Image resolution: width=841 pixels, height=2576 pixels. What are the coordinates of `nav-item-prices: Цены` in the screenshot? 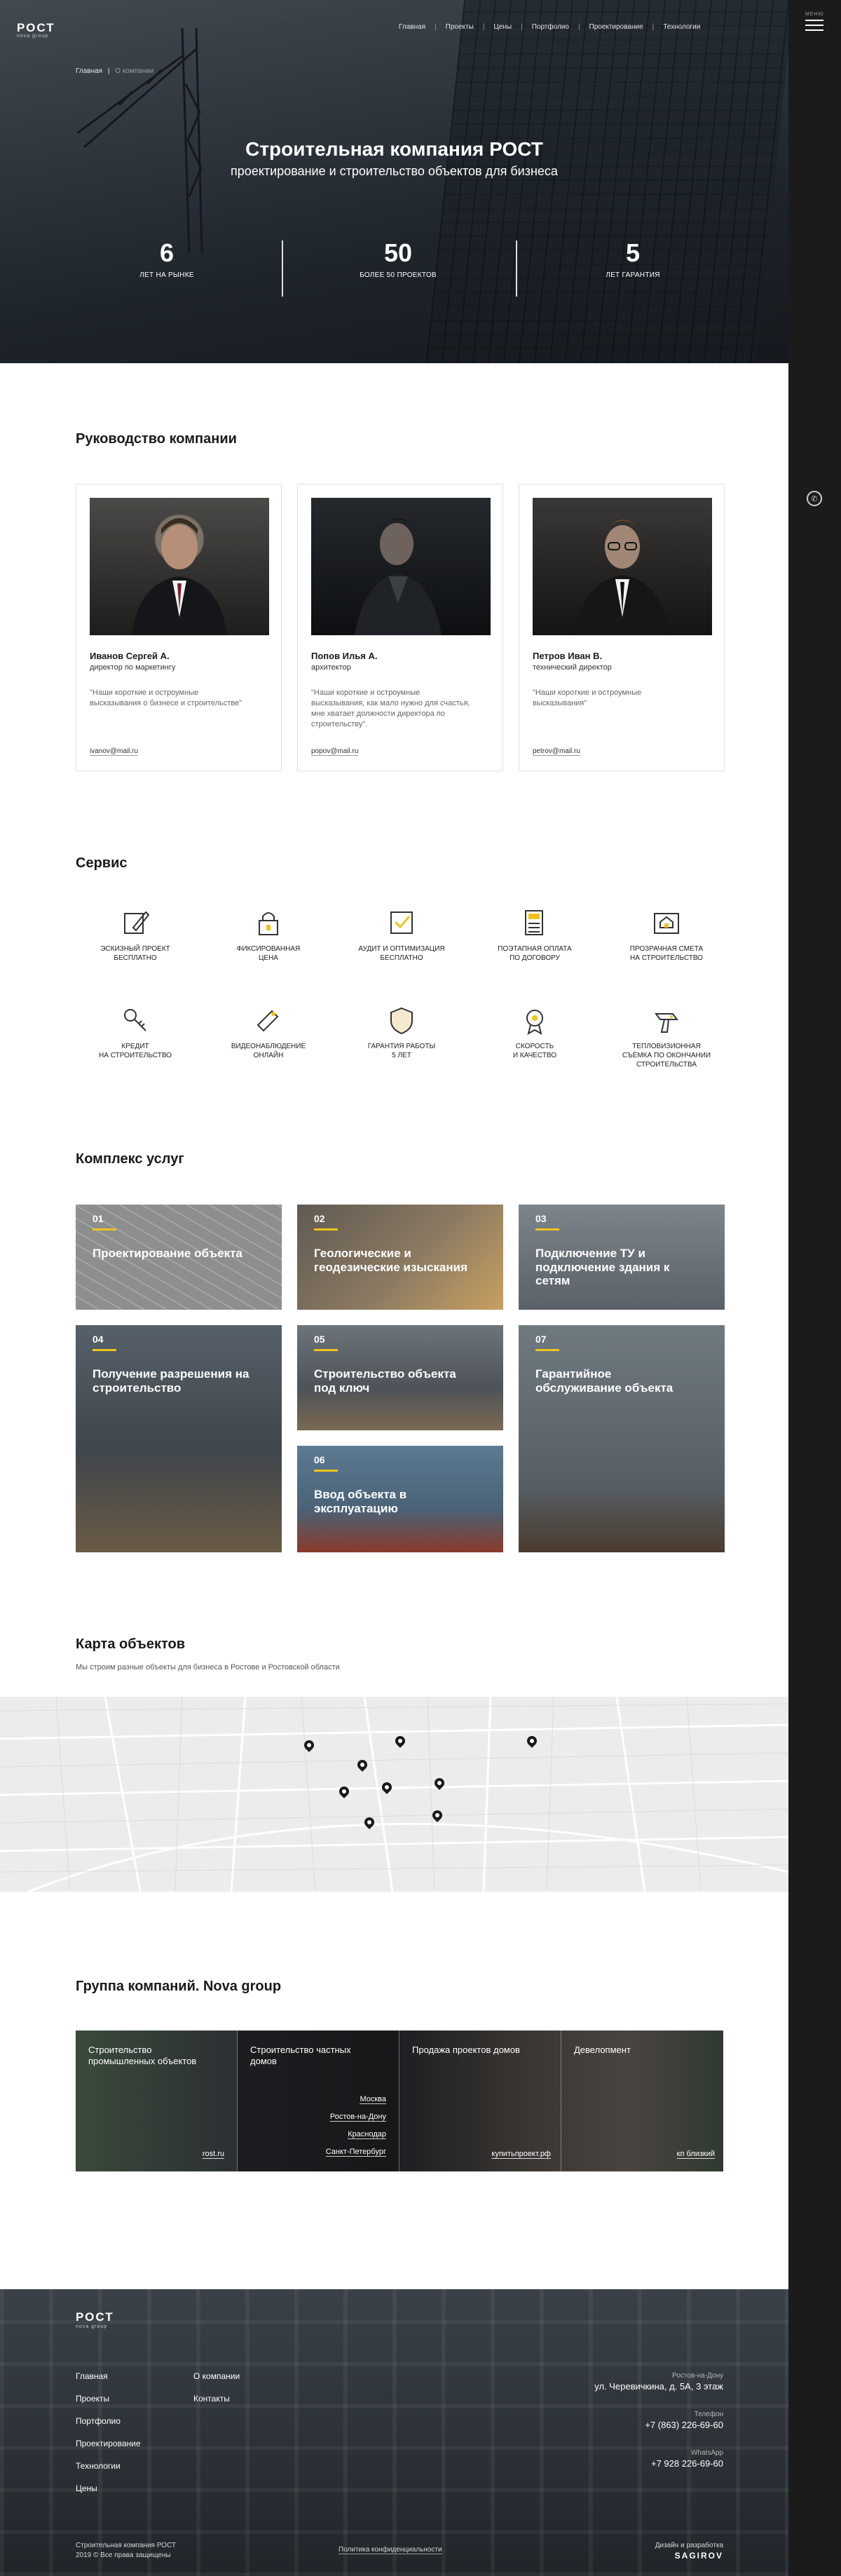 It's located at (502, 27).